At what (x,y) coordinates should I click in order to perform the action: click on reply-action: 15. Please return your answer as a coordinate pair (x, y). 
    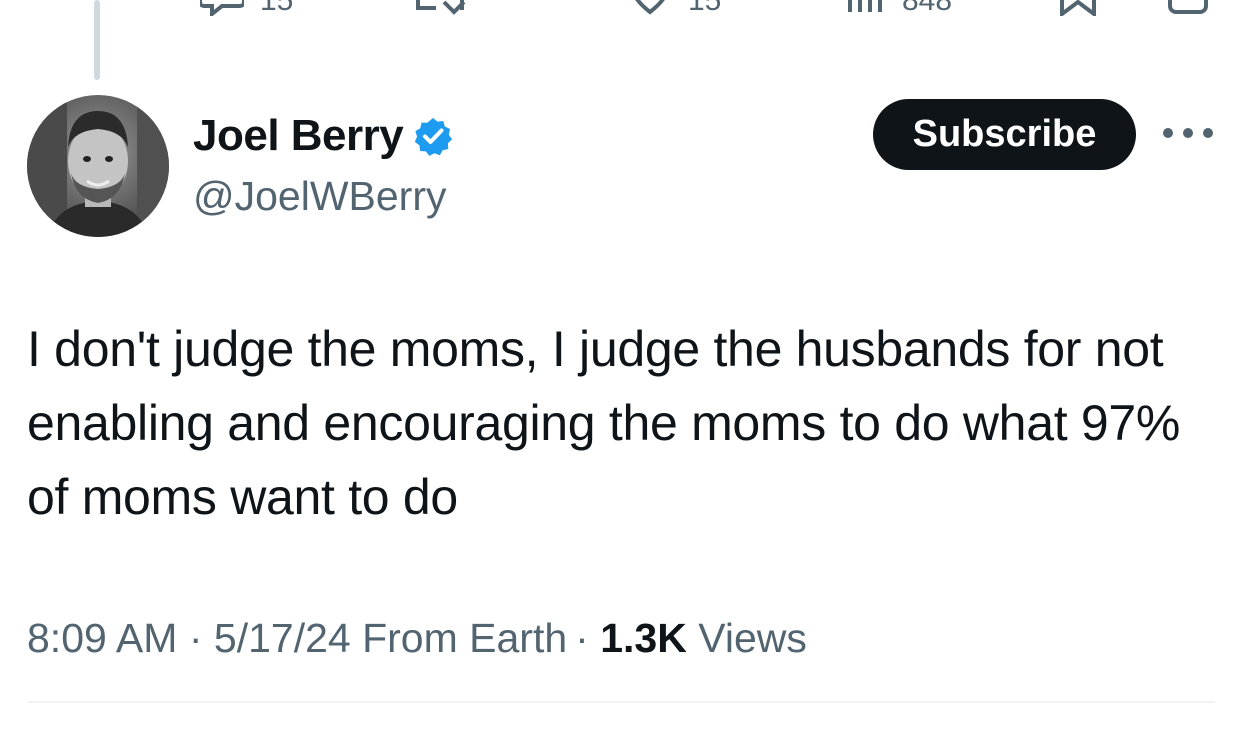
    Looking at the image, I should click on (246, 8).